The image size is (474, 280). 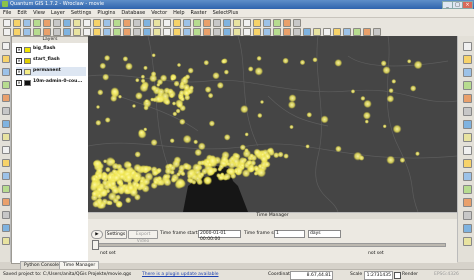 I want to click on menu-help: Help, so click(x=178, y=13).